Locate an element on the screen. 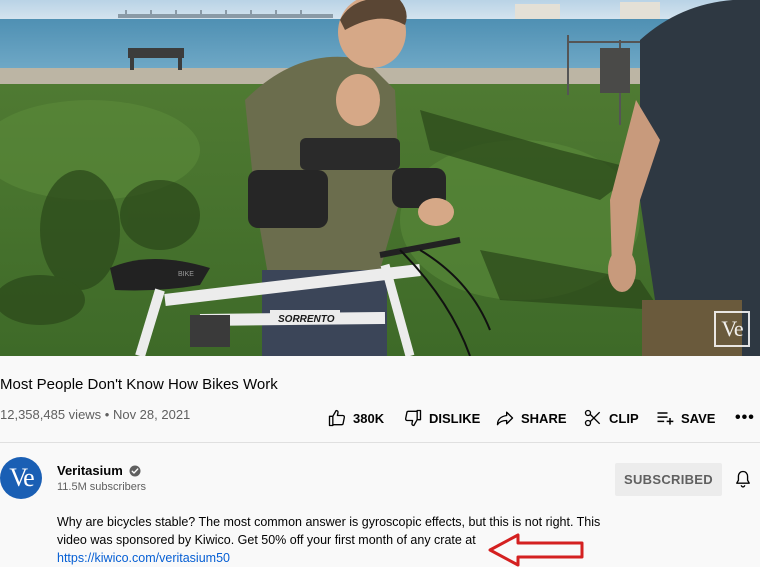  share-label: SHARE is located at coordinates (544, 418).